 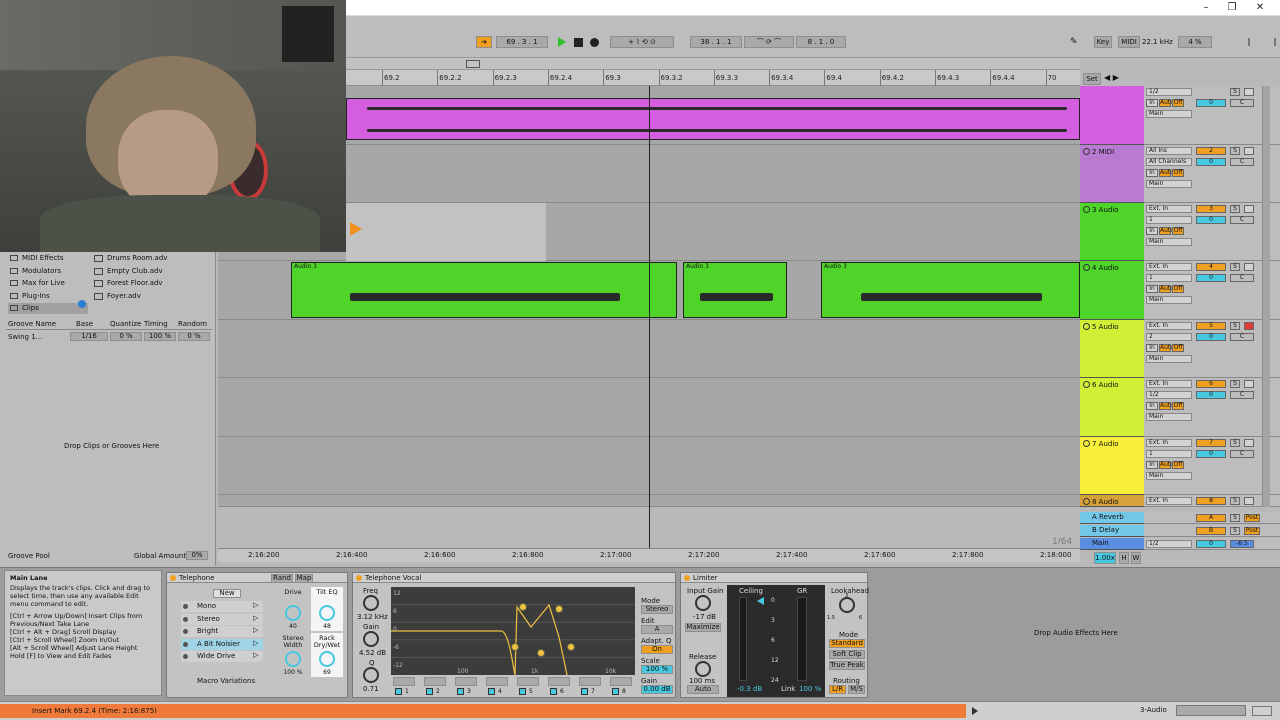 I want to click on input-channel-select: 2, so click(x=1169, y=337).